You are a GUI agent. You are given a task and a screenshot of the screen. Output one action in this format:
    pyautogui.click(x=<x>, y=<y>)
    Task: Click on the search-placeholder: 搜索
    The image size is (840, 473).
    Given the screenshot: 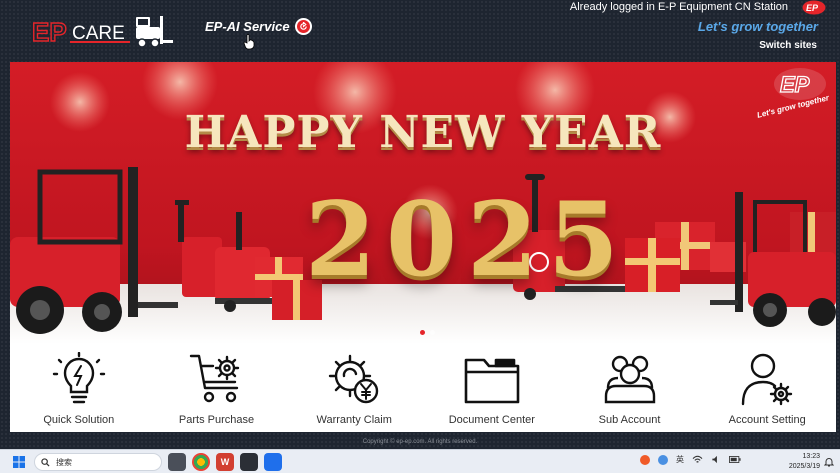 What is the action you would take?
    pyautogui.click(x=64, y=462)
    